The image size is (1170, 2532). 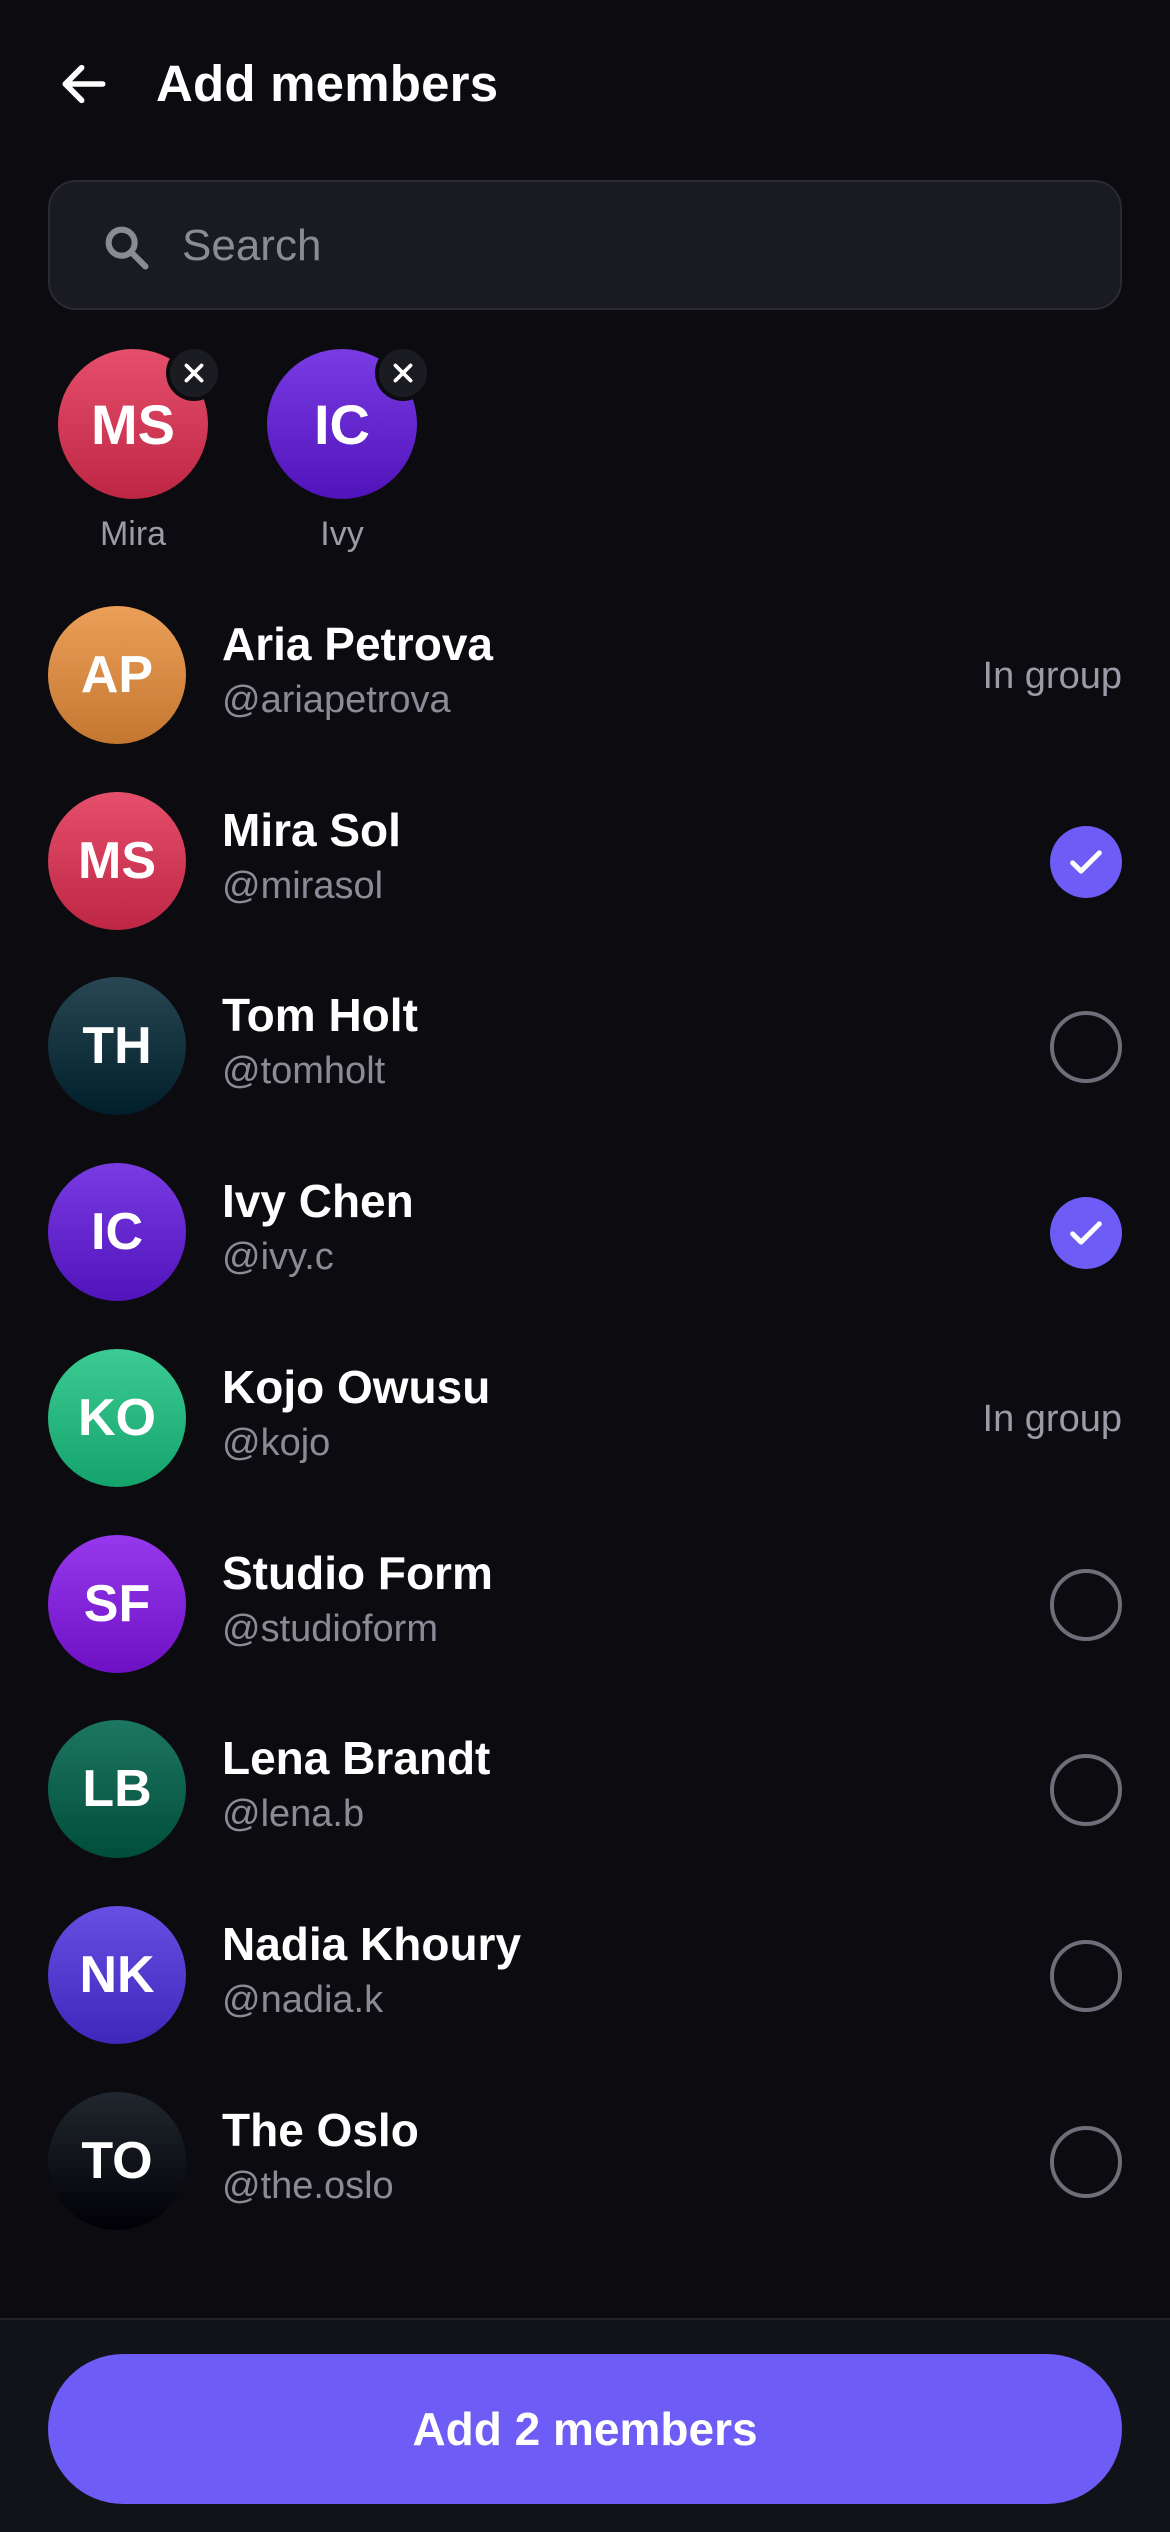 What do you see at coordinates (632, 246) in the screenshot?
I see `search-input` at bounding box center [632, 246].